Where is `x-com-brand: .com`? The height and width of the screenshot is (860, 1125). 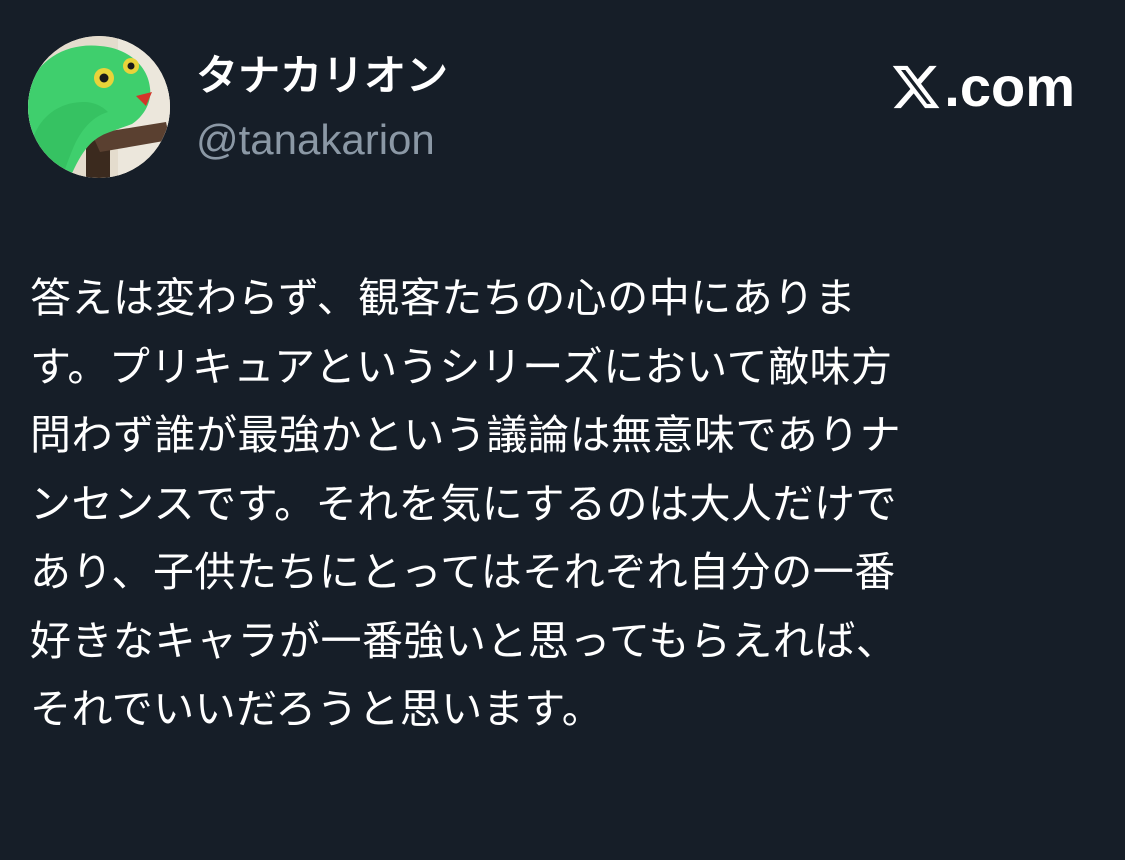 x-com-brand: .com is located at coordinates (982, 87).